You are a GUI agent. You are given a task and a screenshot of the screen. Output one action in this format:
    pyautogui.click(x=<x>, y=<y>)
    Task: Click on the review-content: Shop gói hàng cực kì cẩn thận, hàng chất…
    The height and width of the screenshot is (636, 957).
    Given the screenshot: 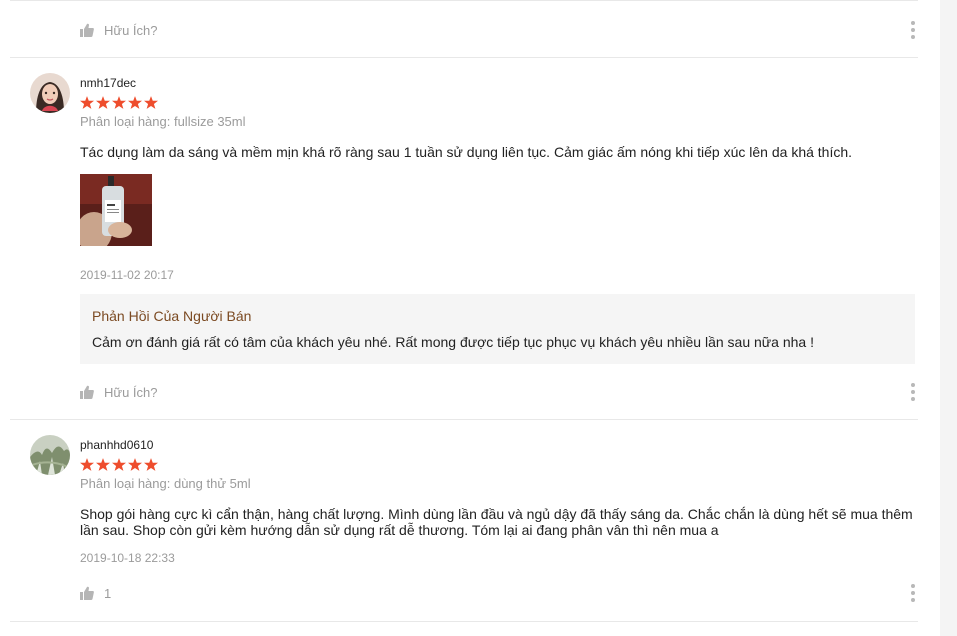 What is the action you would take?
    pyautogui.click(x=496, y=522)
    